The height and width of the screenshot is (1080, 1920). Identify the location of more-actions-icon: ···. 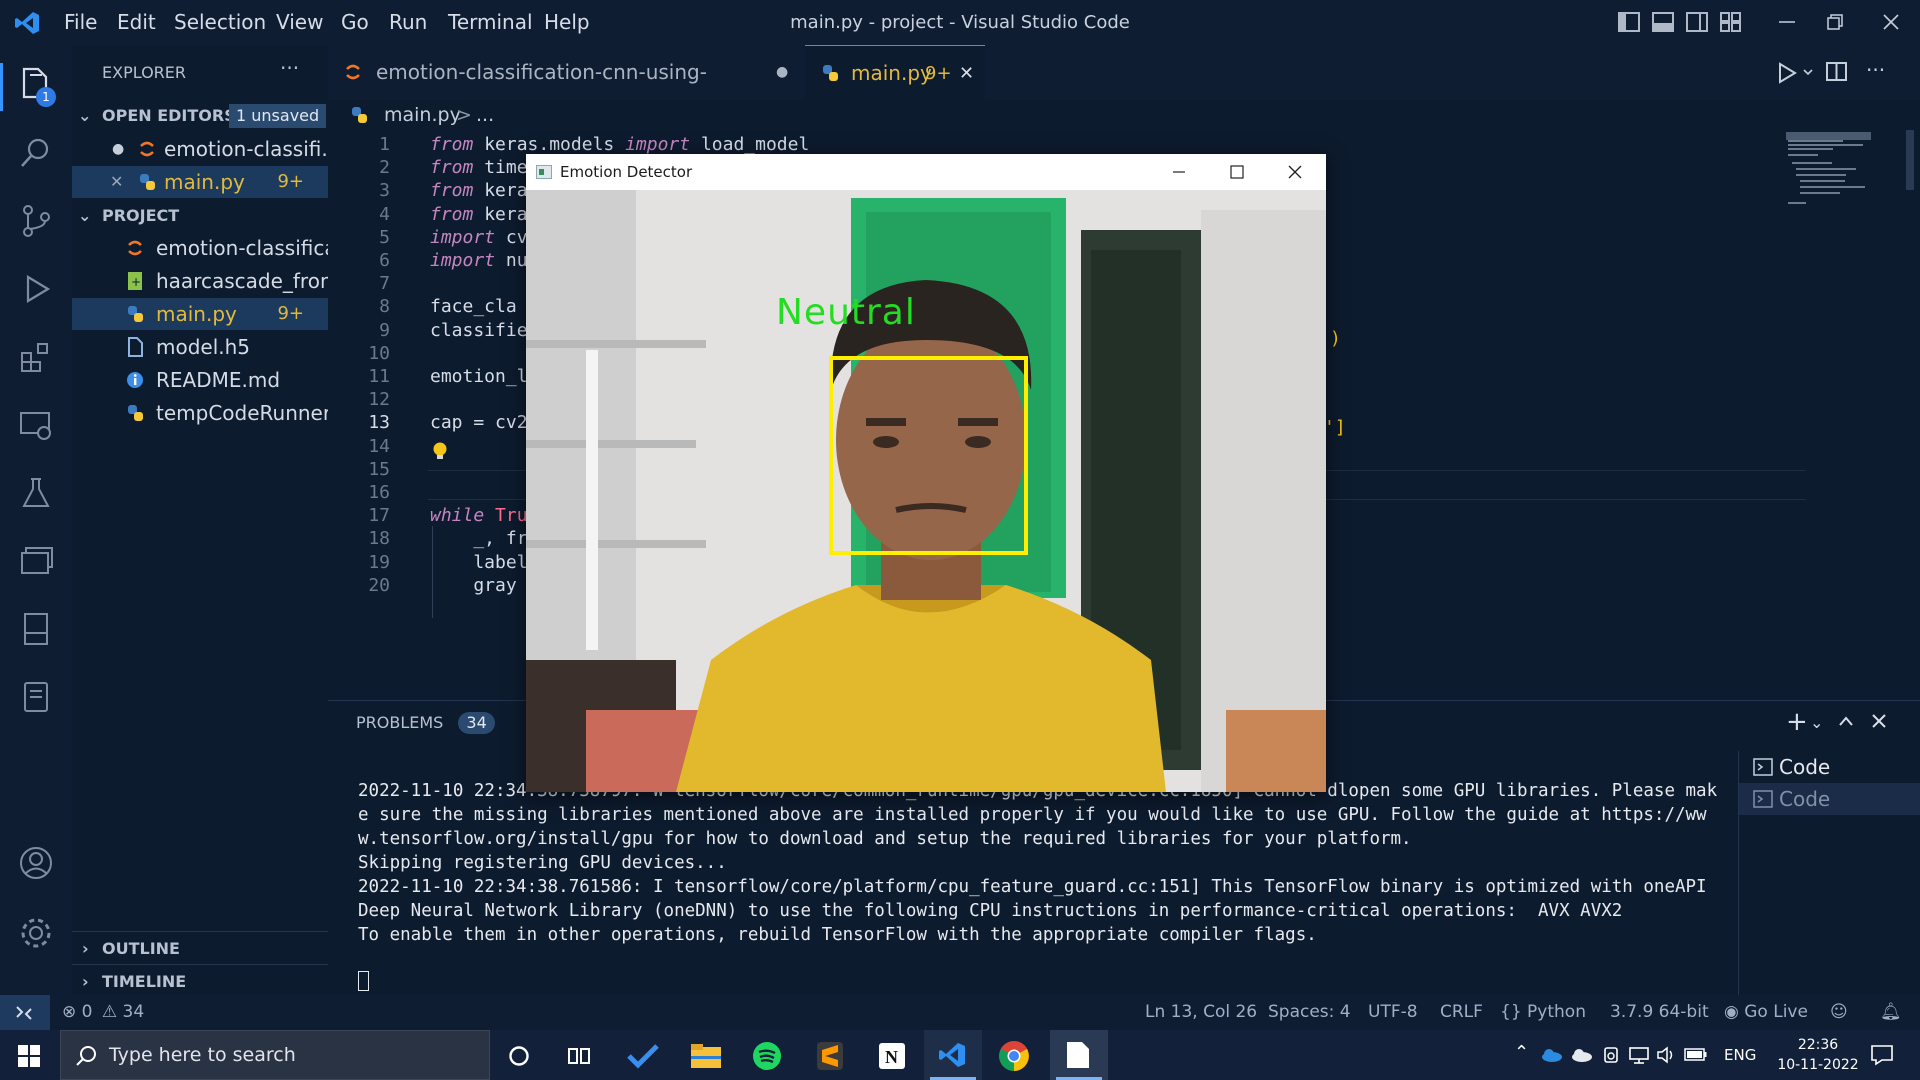
(1875, 70).